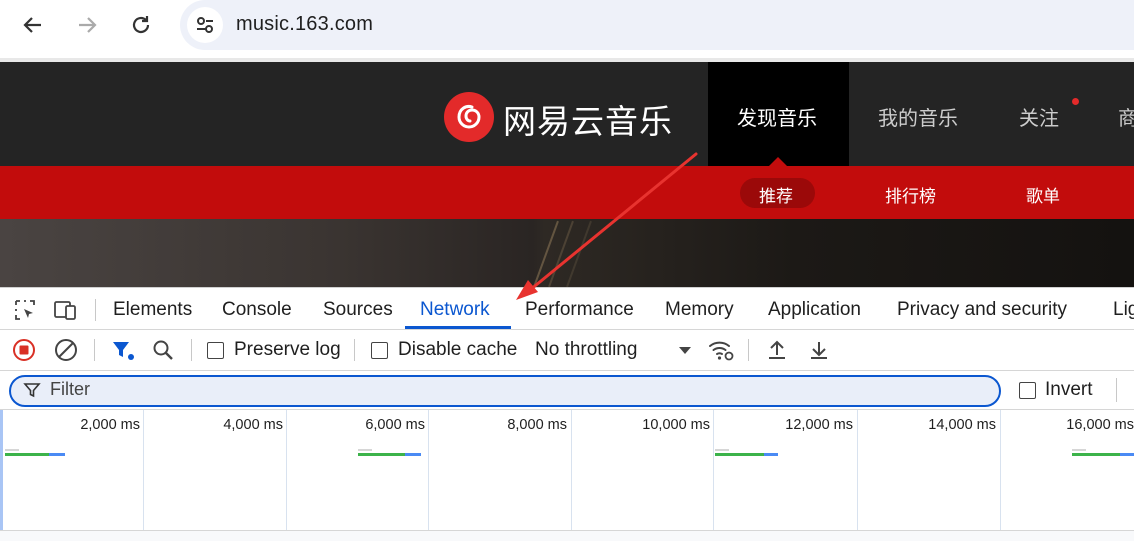 The height and width of the screenshot is (542, 1134). Describe the element at coordinates (778, 161) in the screenshot. I see `active-nav-caret` at that location.